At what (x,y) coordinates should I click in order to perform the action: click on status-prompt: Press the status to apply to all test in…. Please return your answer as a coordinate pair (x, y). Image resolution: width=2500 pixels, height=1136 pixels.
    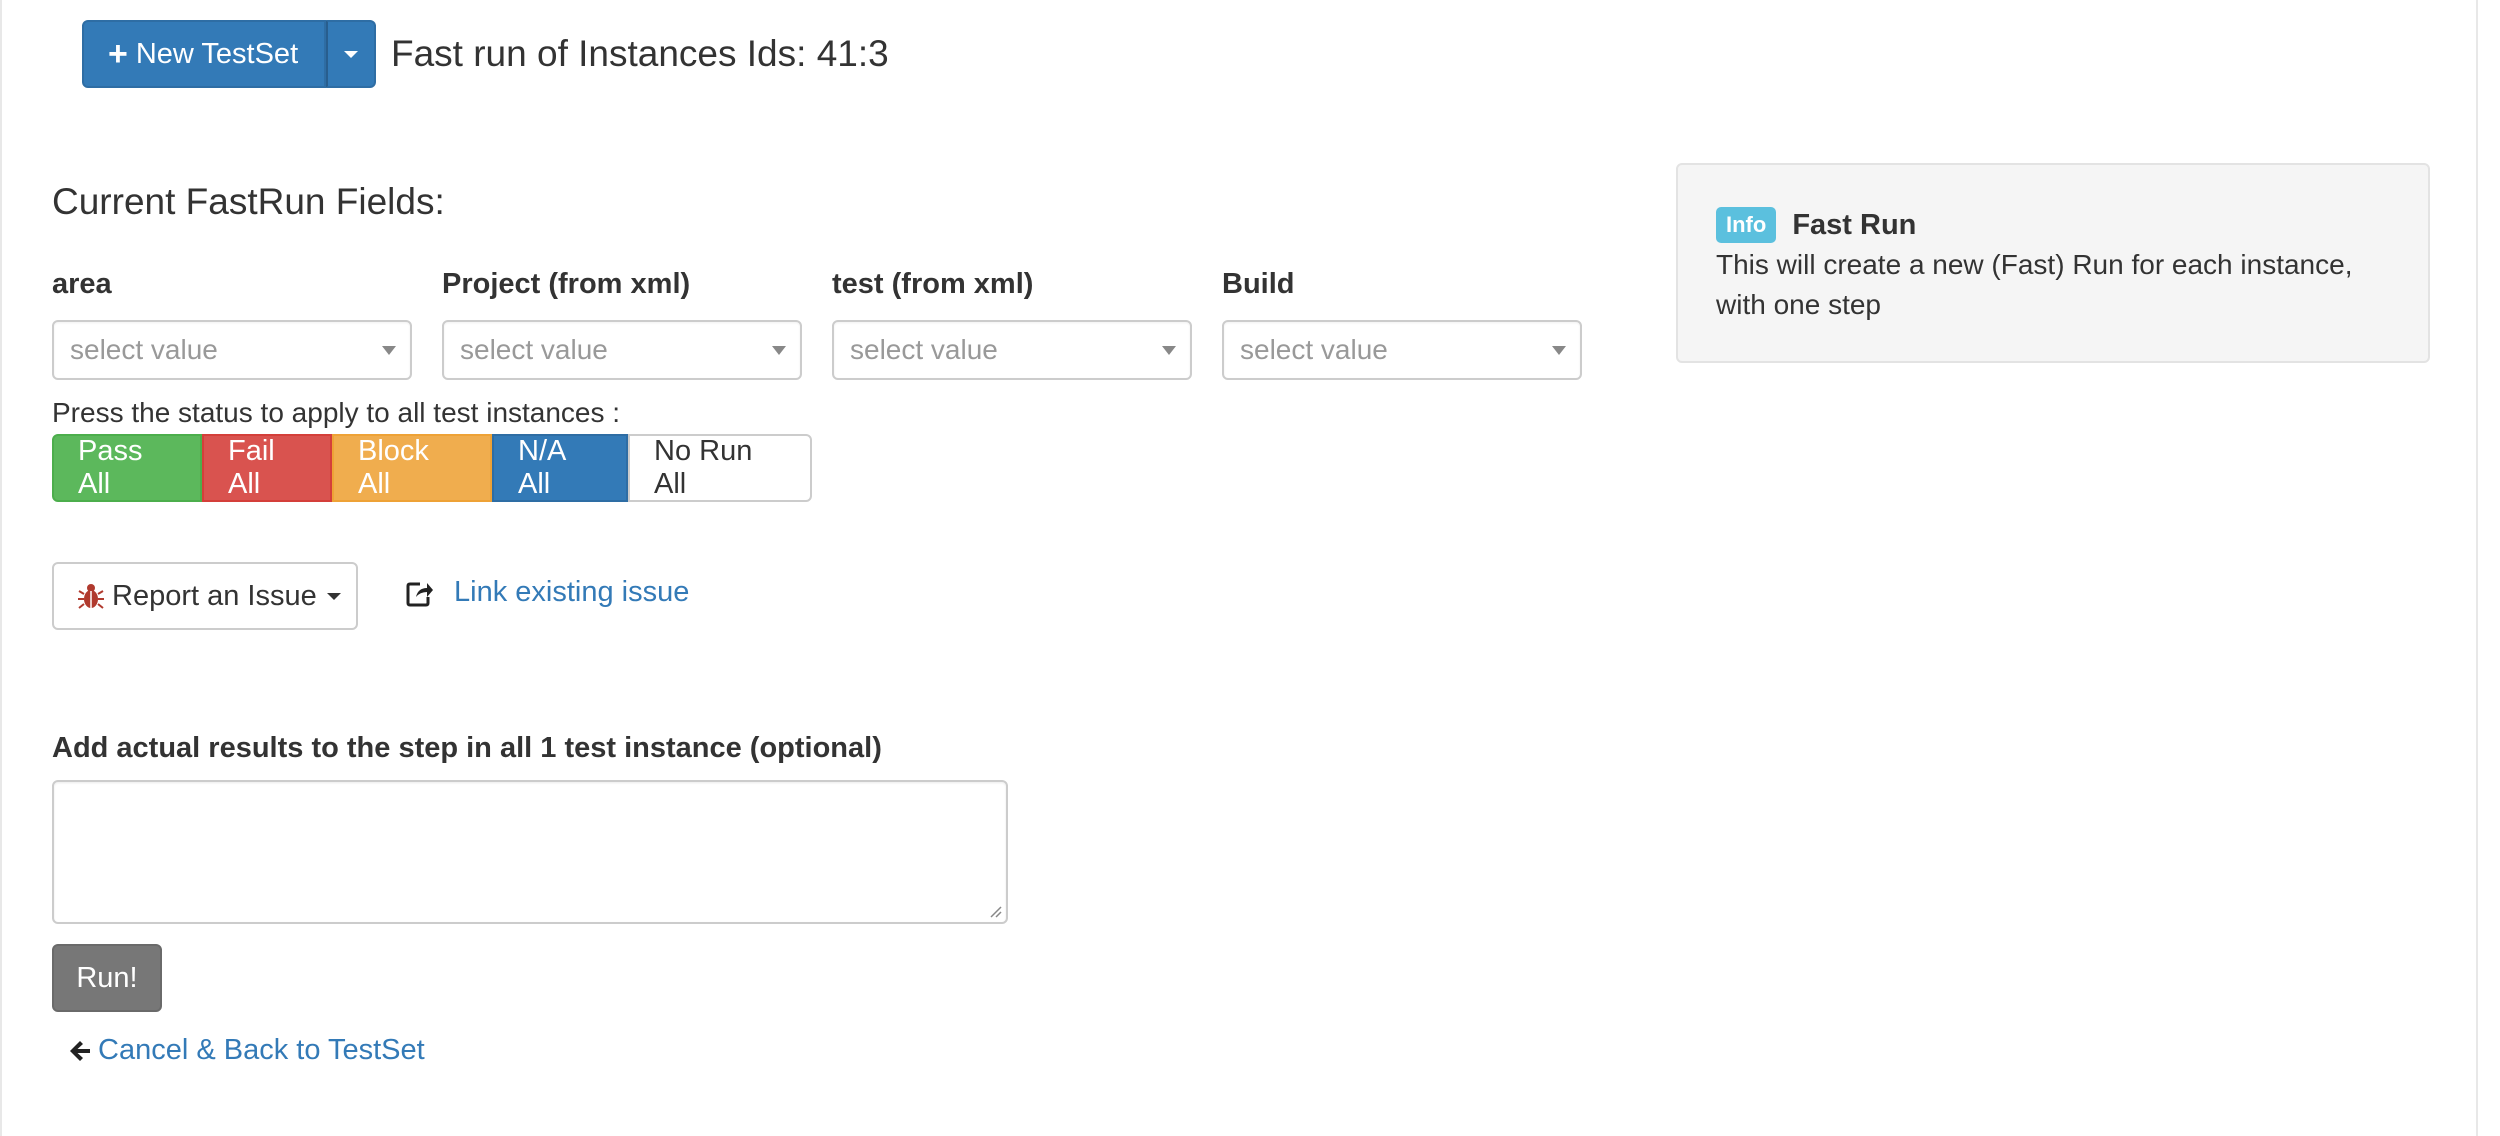
    Looking at the image, I should click on (336, 412).